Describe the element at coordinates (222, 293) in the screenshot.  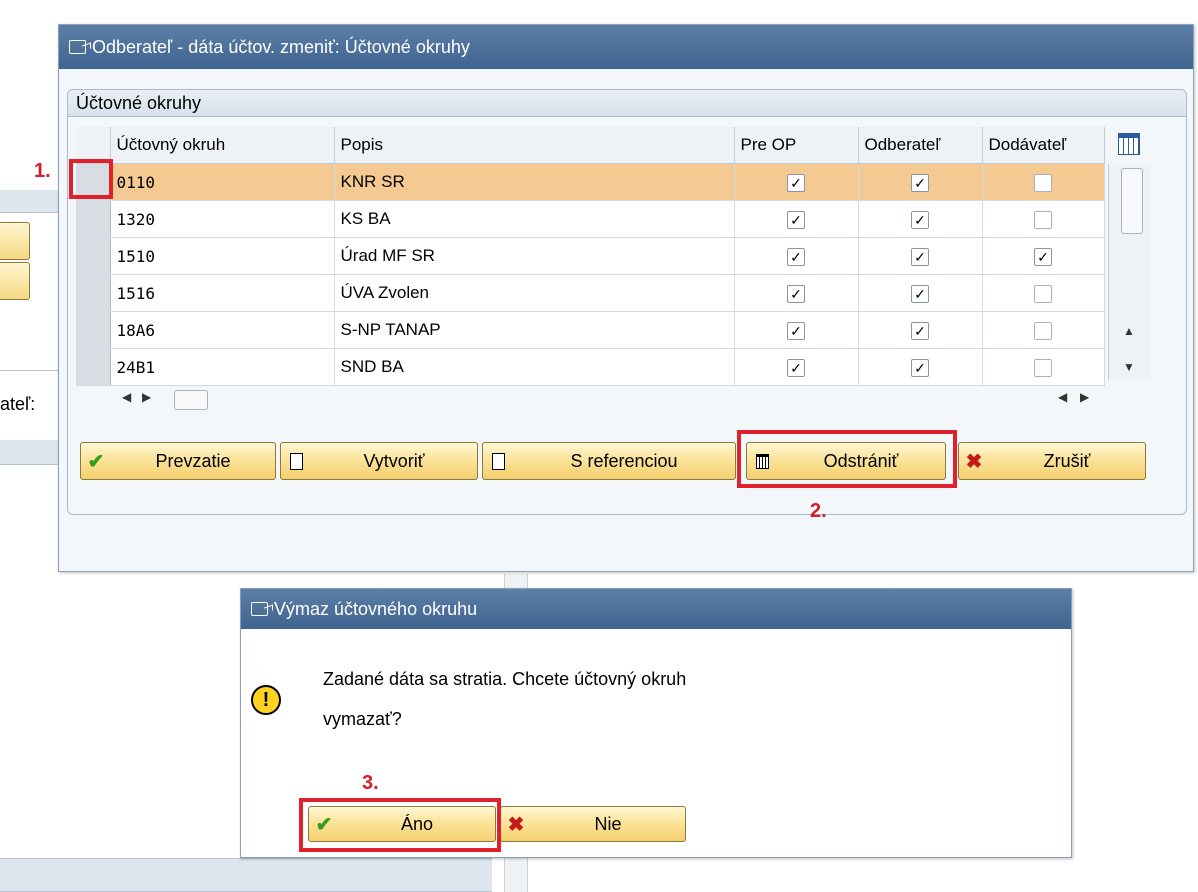
I see `company-code-cell: 1516` at that location.